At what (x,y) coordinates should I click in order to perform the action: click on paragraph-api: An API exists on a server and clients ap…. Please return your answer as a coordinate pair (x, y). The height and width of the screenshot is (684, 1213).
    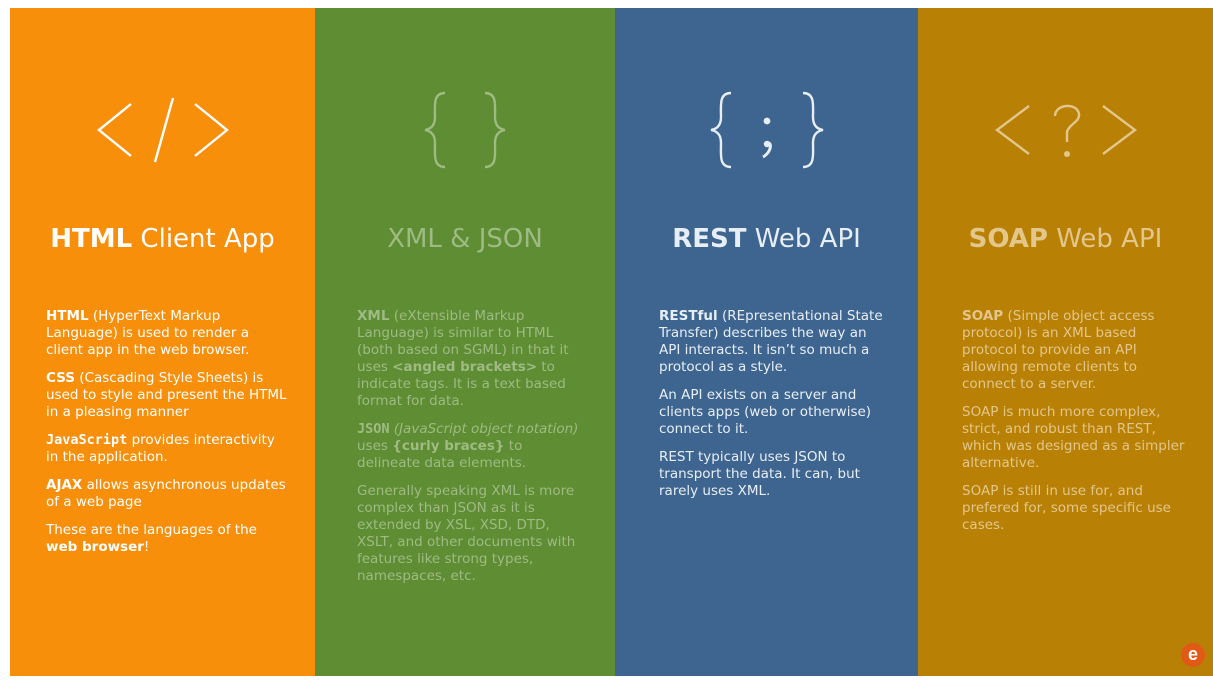
    Looking at the image, I should click on (765, 412).